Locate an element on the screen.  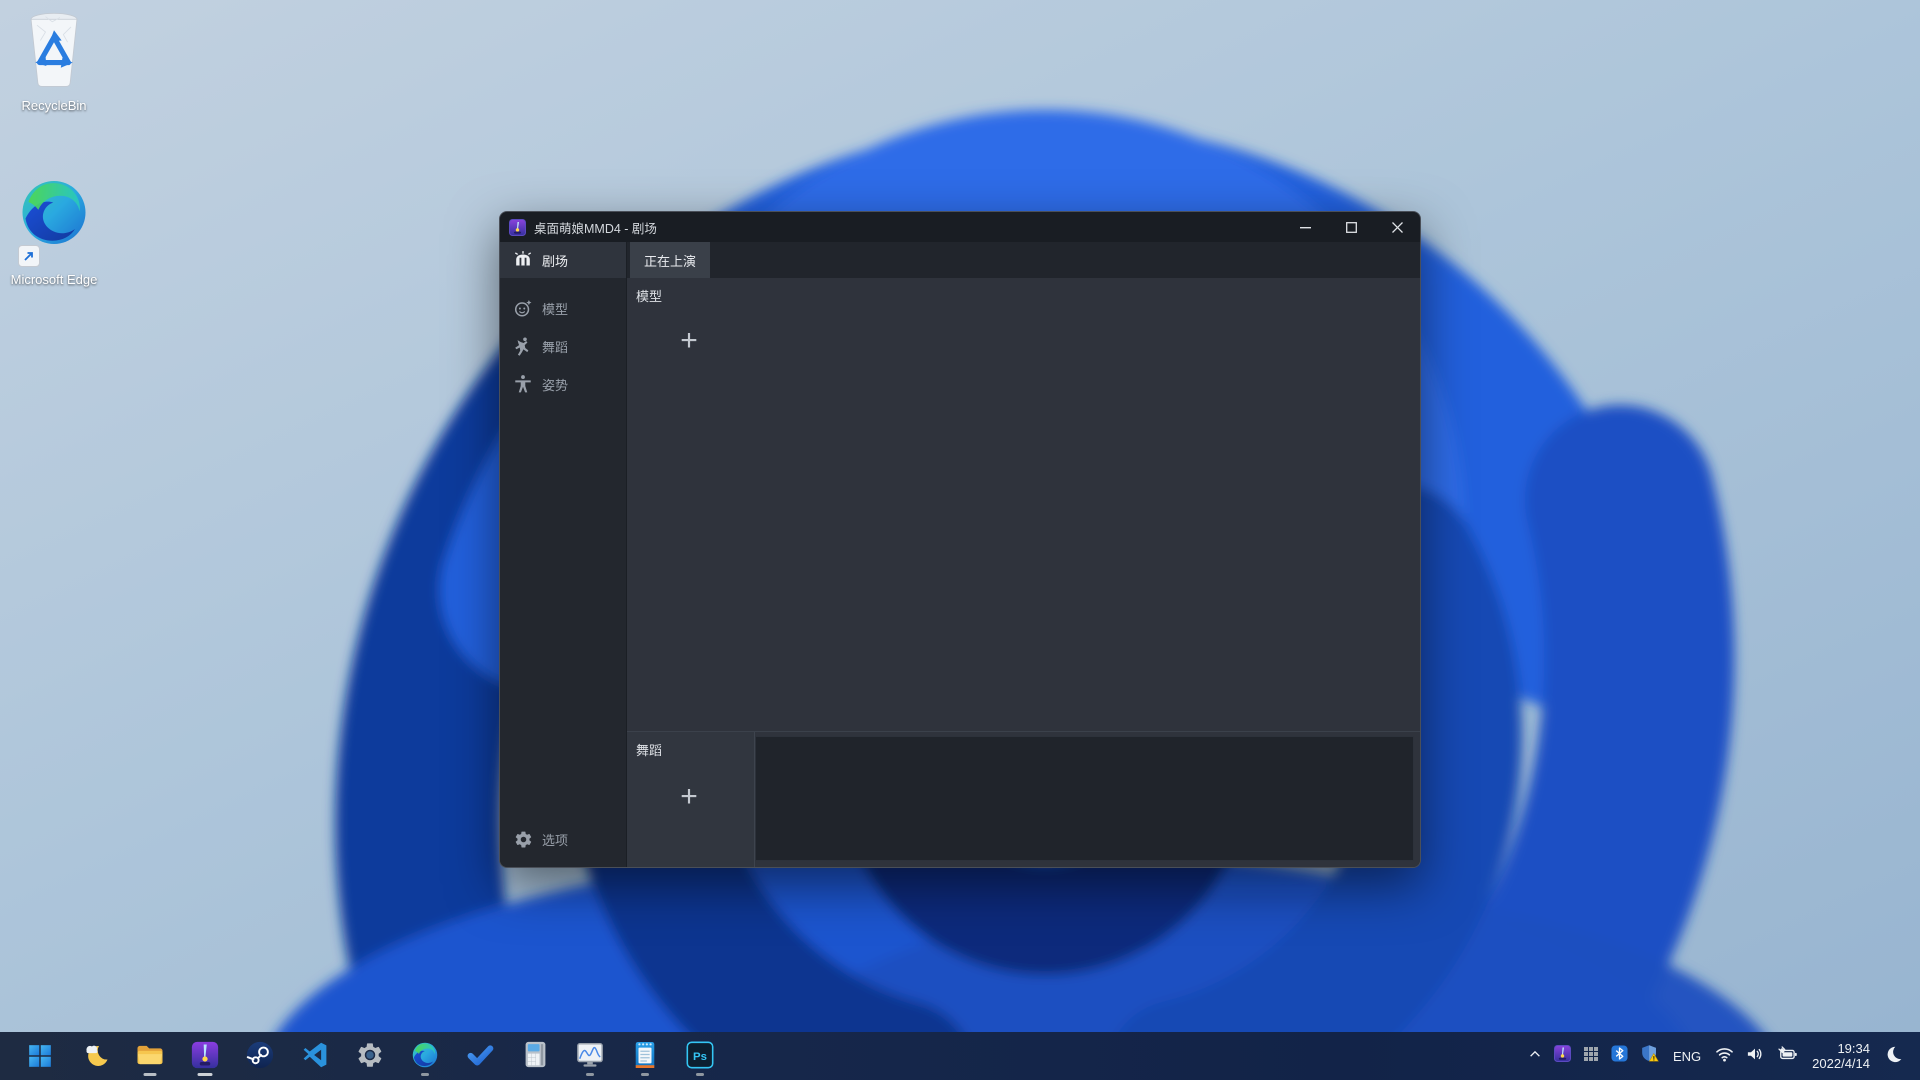
checkmark-icon is located at coordinates (480, 1056).